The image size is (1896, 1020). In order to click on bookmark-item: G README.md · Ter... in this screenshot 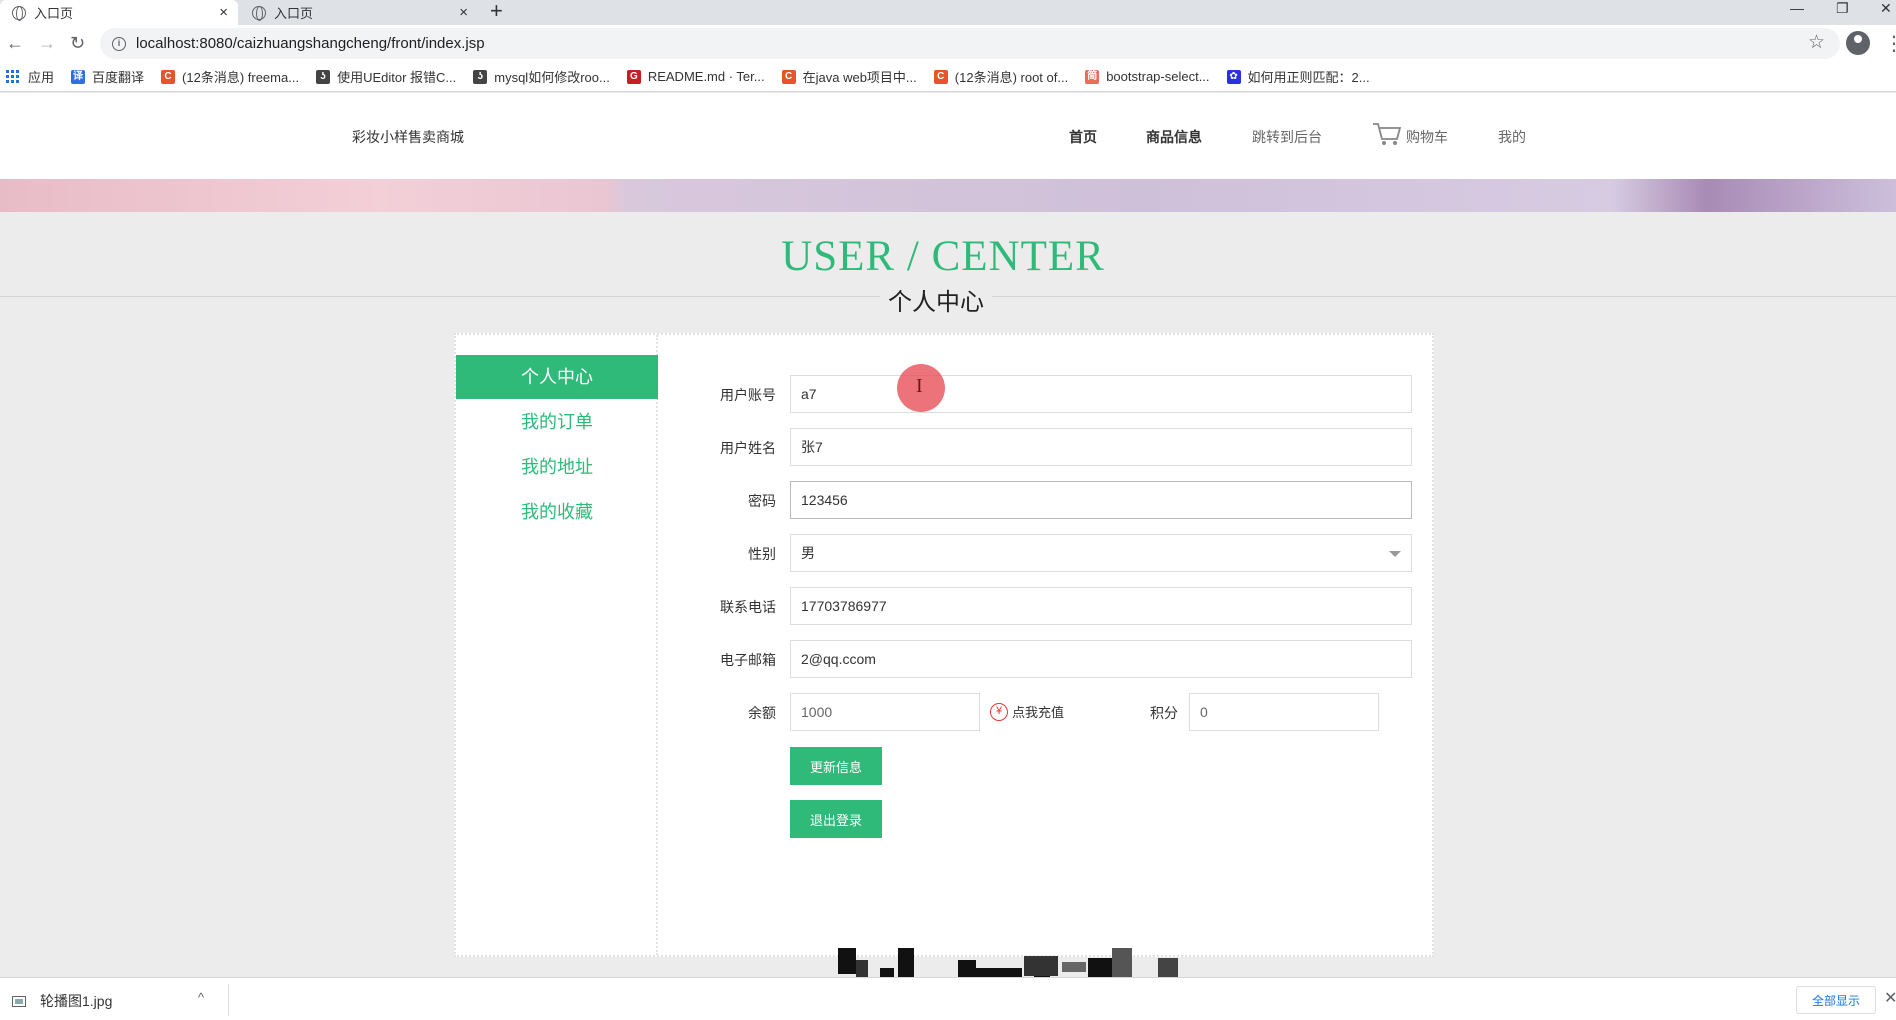, I will do `click(695, 76)`.